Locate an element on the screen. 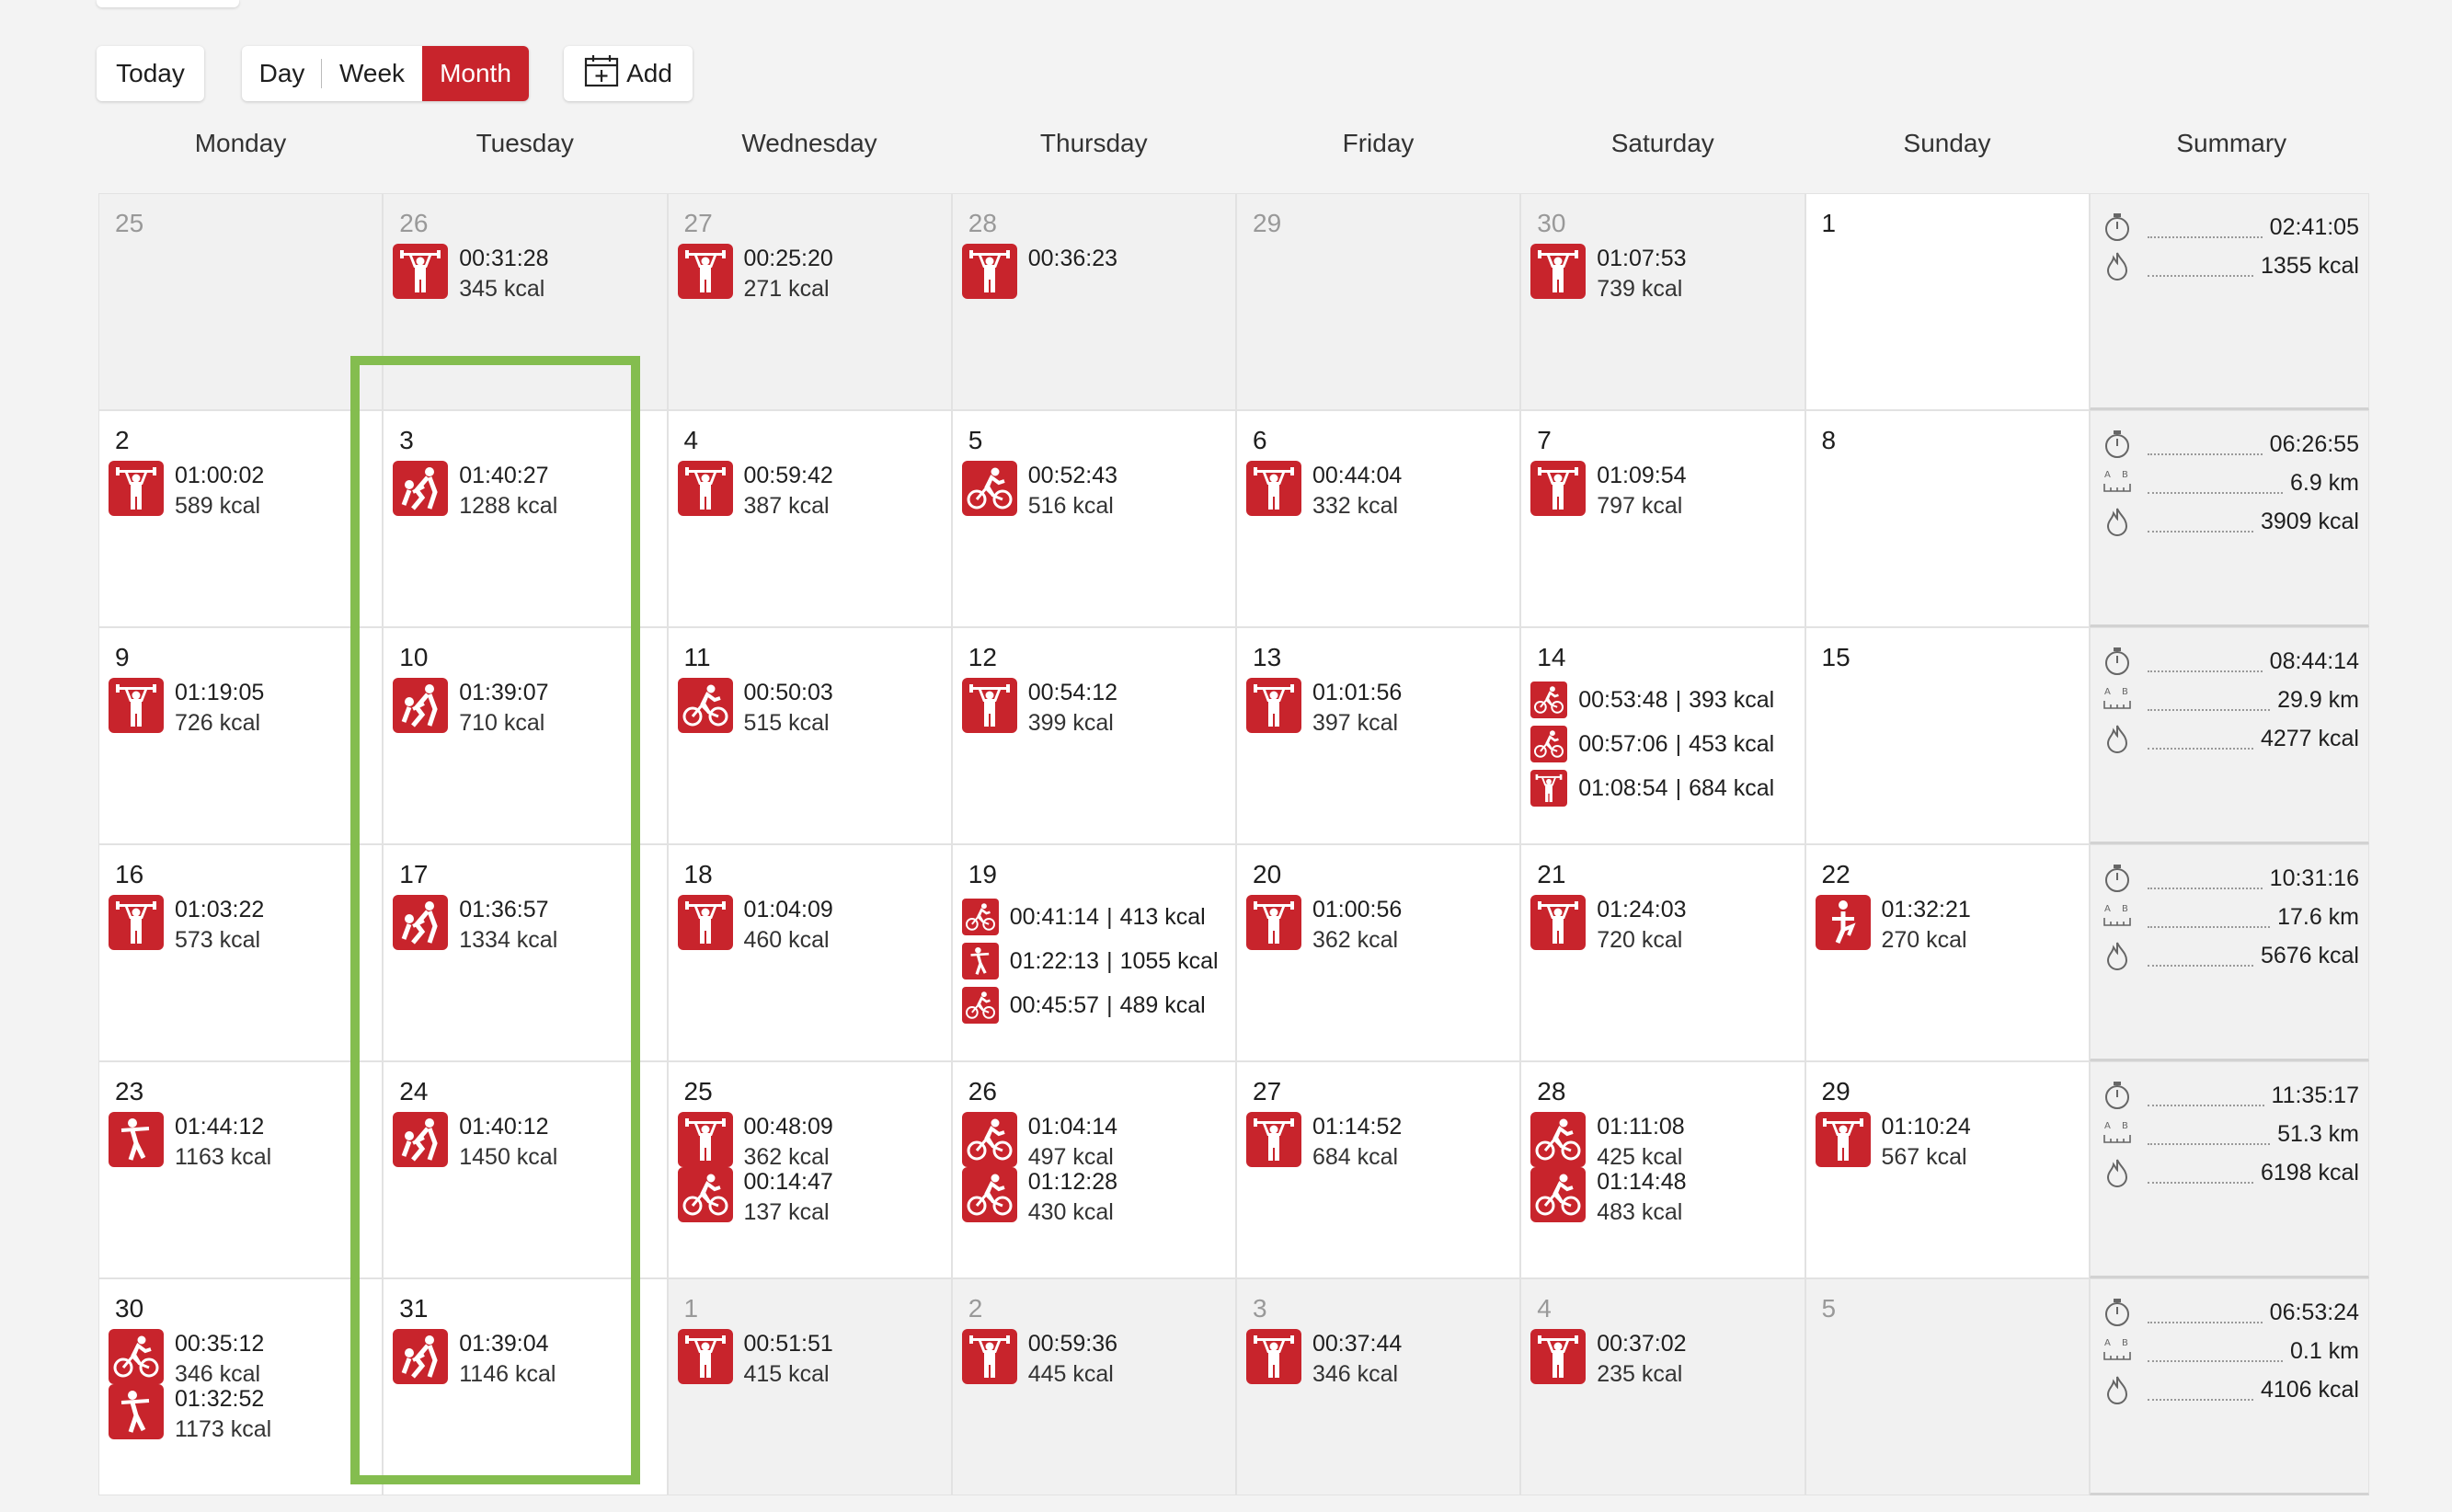  workout-entry: 01:12:28 430 kcal is located at coordinates (1096, 1197).